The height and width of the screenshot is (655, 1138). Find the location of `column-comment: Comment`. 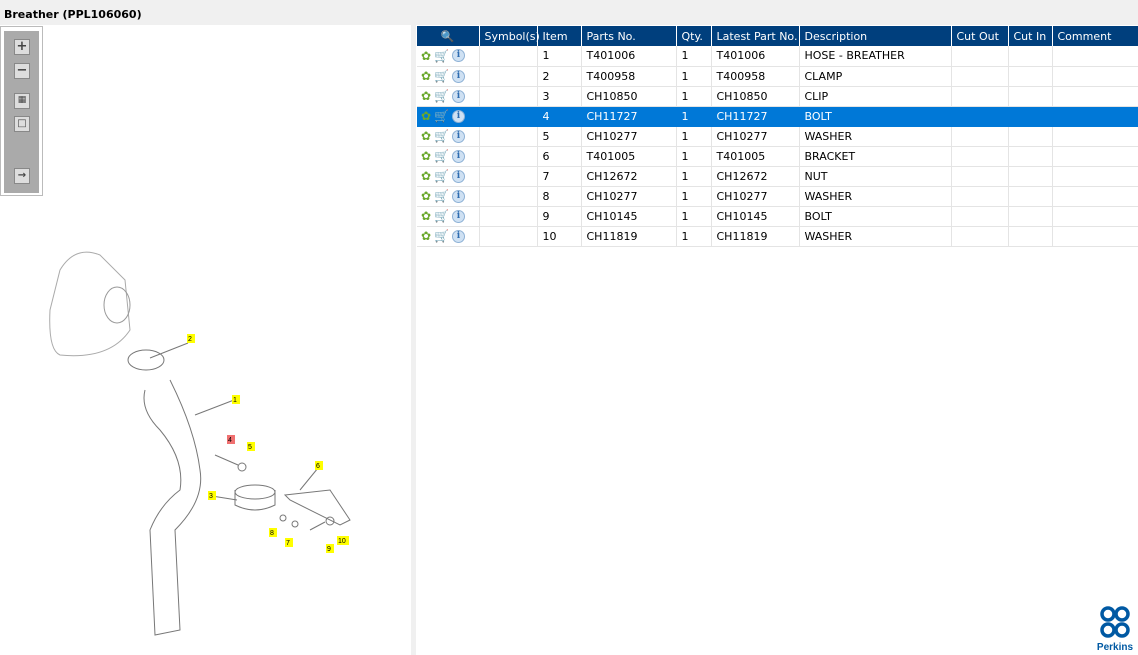

column-comment: Comment is located at coordinates (1095, 36).